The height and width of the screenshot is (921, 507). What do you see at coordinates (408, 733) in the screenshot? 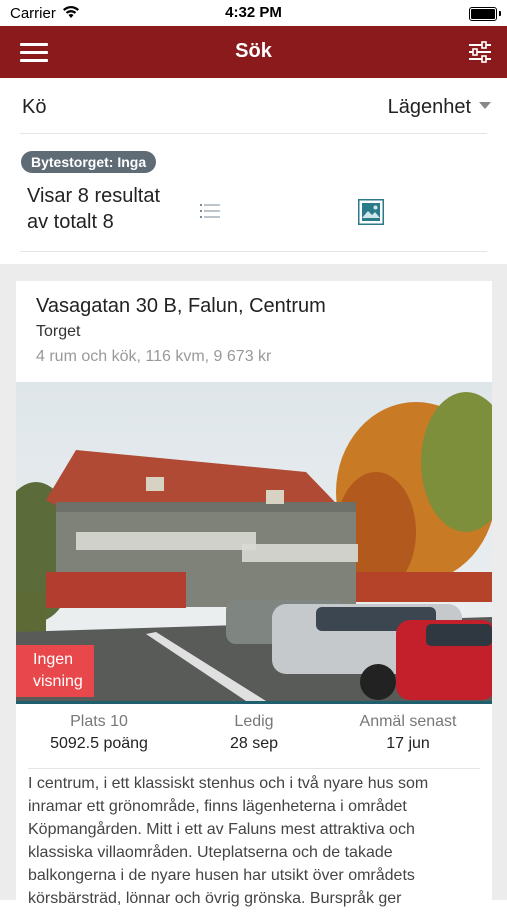
I see `apply-deadline-stat: Anmäl senast 17 jun` at bounding box center [408, 733].